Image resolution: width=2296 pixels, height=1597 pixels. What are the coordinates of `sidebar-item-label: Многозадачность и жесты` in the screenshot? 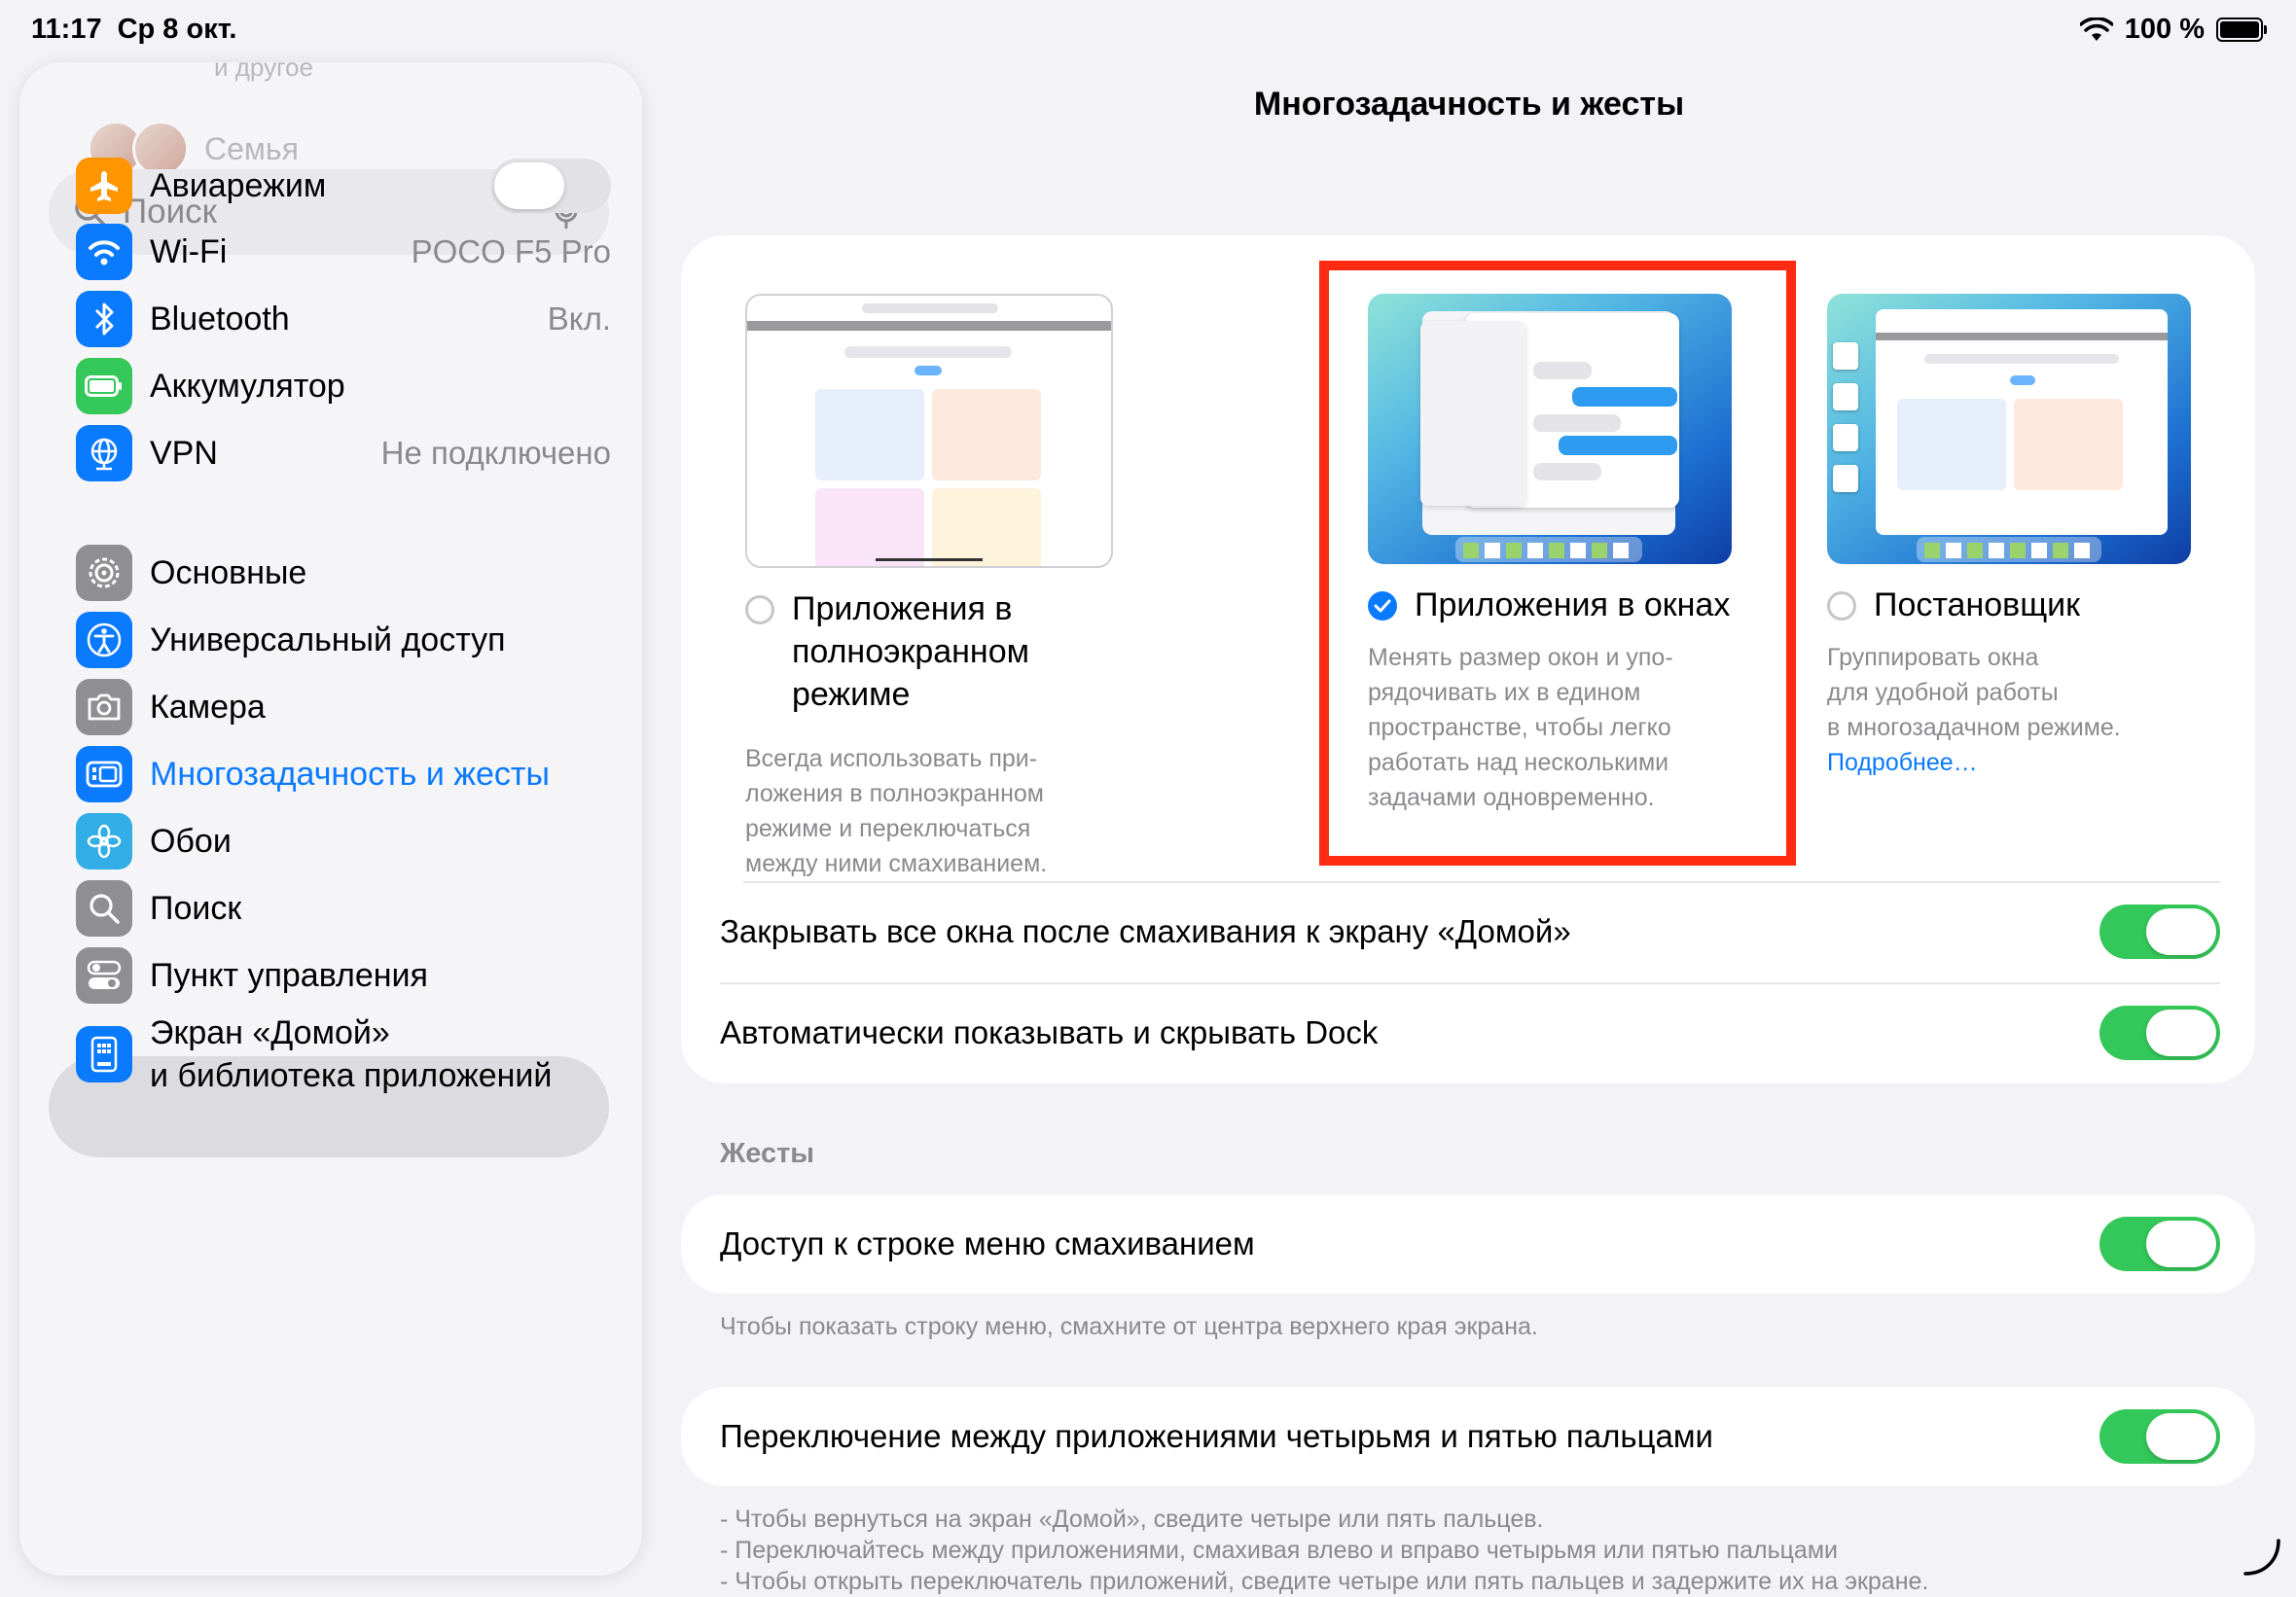 It's located at (350, 774).